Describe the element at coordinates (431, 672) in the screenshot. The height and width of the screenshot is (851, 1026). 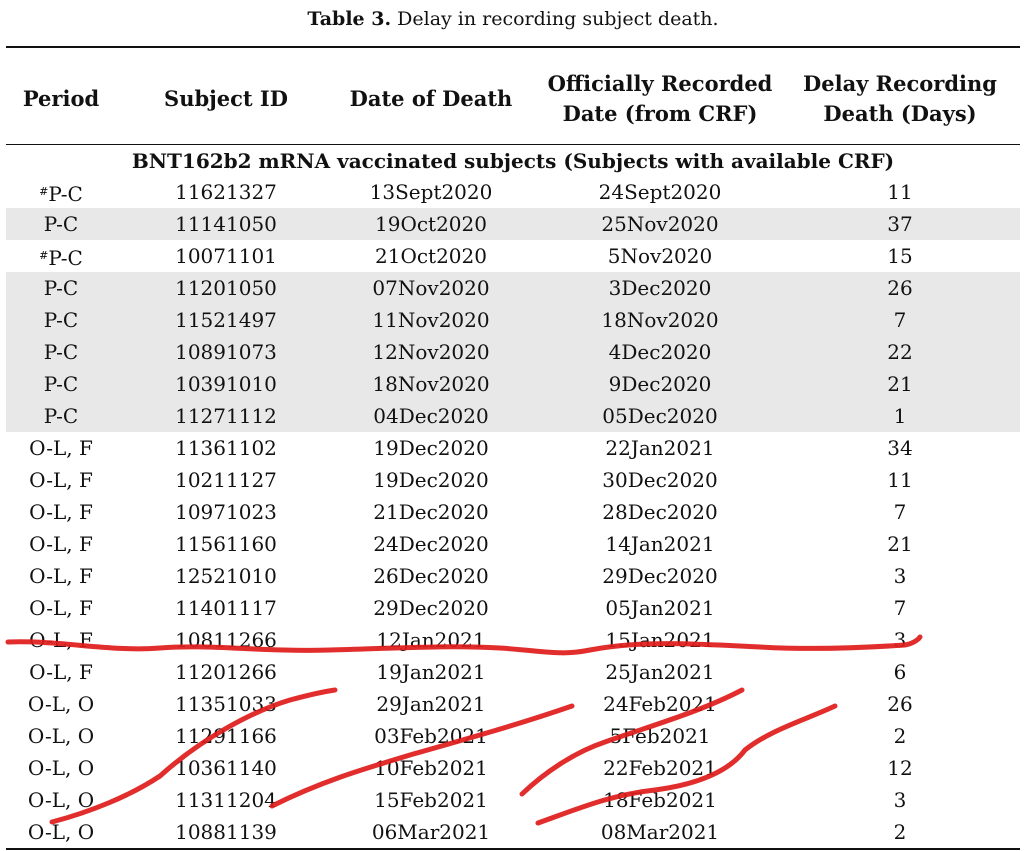
I see `cell-date-of-death: 19Jan2021` at that location.